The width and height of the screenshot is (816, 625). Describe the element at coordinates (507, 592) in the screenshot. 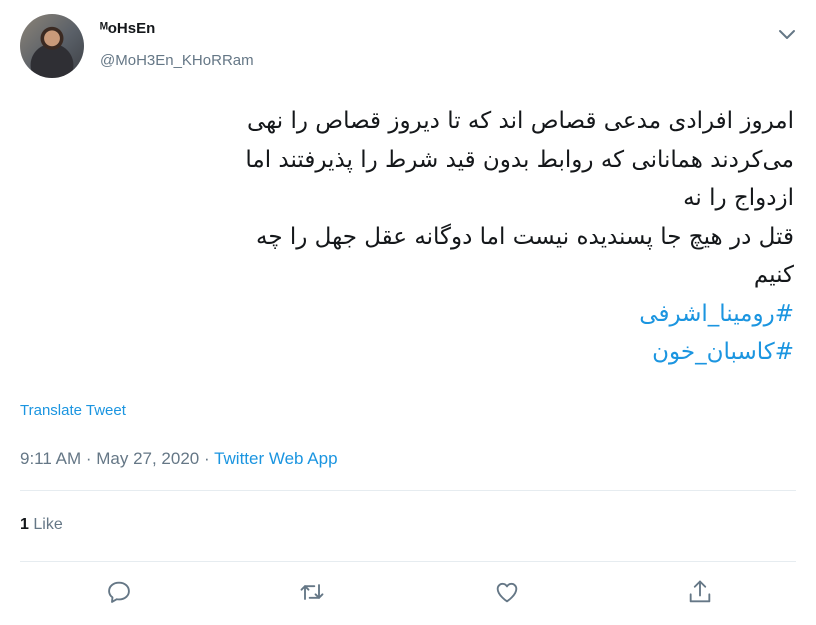

I see `like-icon` at that location.